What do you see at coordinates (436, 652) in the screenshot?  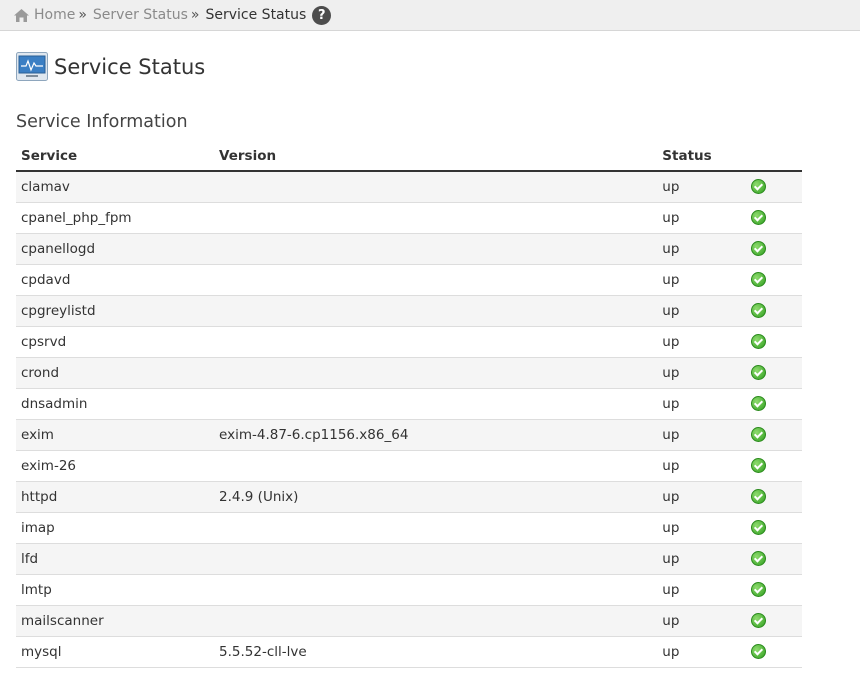 I see `service-version: 5.5.52-cll-lve` at bounding box center [436, 652].